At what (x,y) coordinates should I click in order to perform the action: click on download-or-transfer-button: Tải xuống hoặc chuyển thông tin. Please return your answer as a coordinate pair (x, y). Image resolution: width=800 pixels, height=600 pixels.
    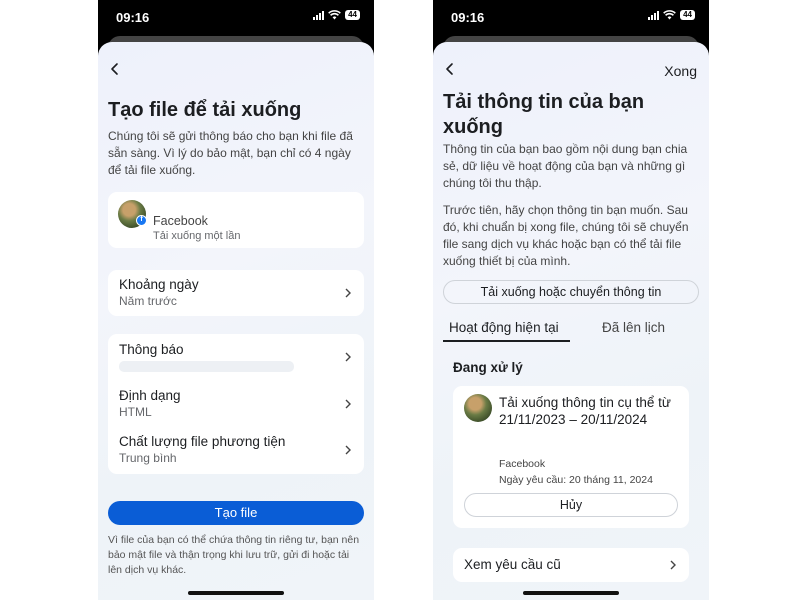
    Looking at the image, I should click on (571, 292).